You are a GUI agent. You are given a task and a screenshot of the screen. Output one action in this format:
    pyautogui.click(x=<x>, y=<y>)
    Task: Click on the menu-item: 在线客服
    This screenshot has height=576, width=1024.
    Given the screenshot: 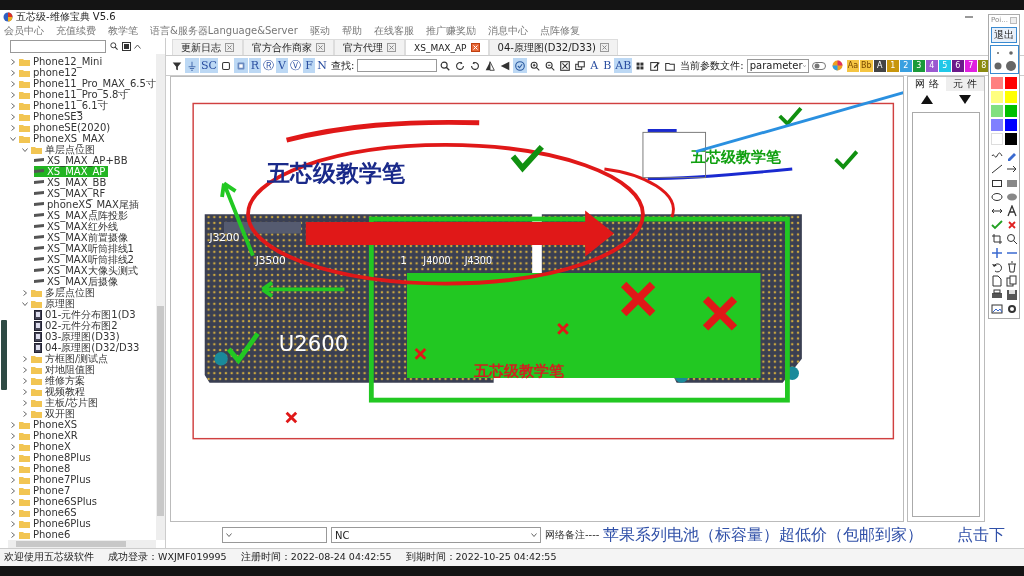 What is the action you would take?
    pyautogui.click(x=393, y=31)
    